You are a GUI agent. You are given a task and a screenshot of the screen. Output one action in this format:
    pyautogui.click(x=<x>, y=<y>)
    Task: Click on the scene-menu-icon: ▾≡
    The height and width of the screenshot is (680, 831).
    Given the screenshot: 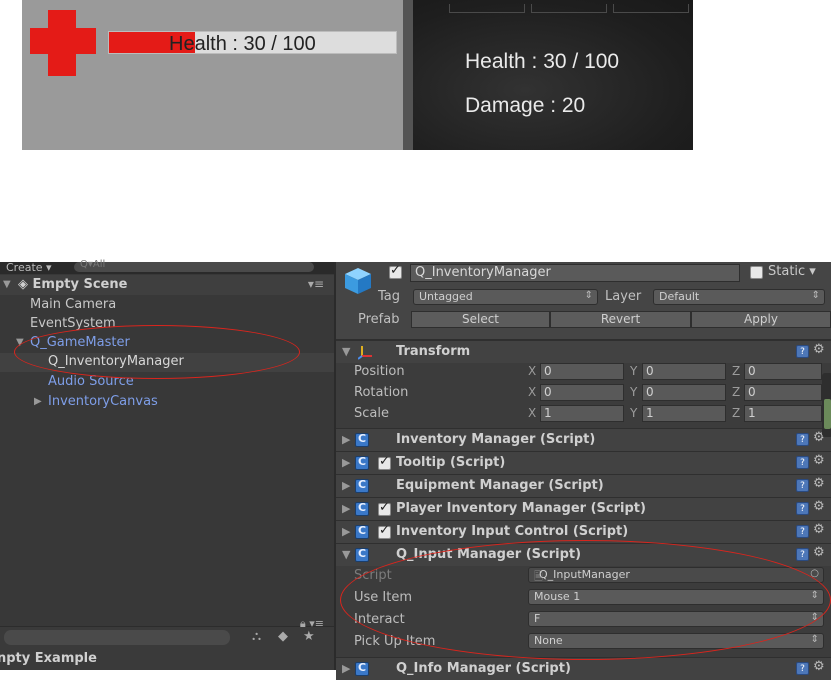 What is the action you would take?
    pyautogui.click(x=316, y=284)
    